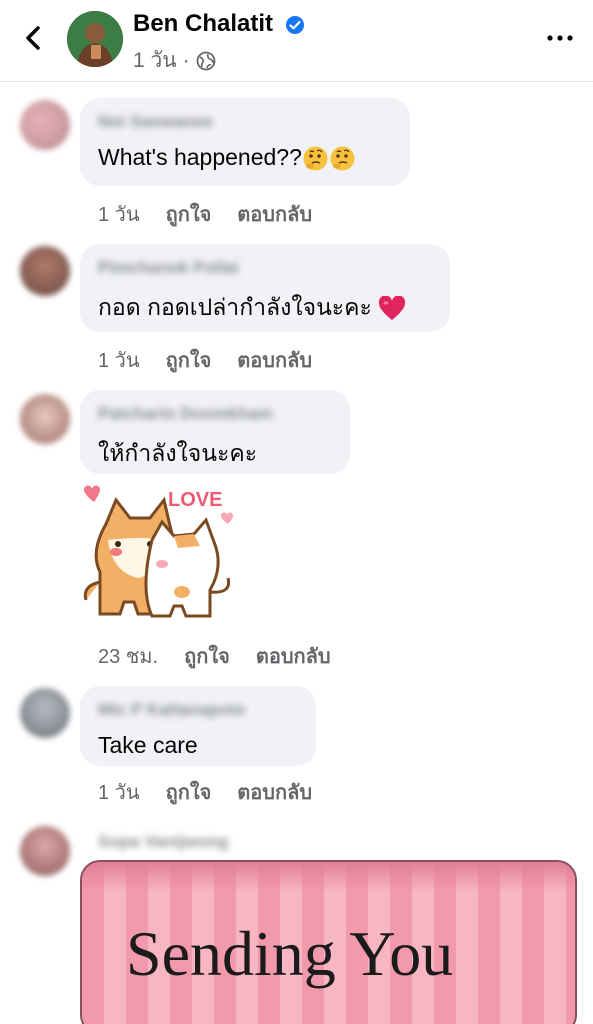  I want to click on post-meta: 1 วัน ·, so click(174, 60).